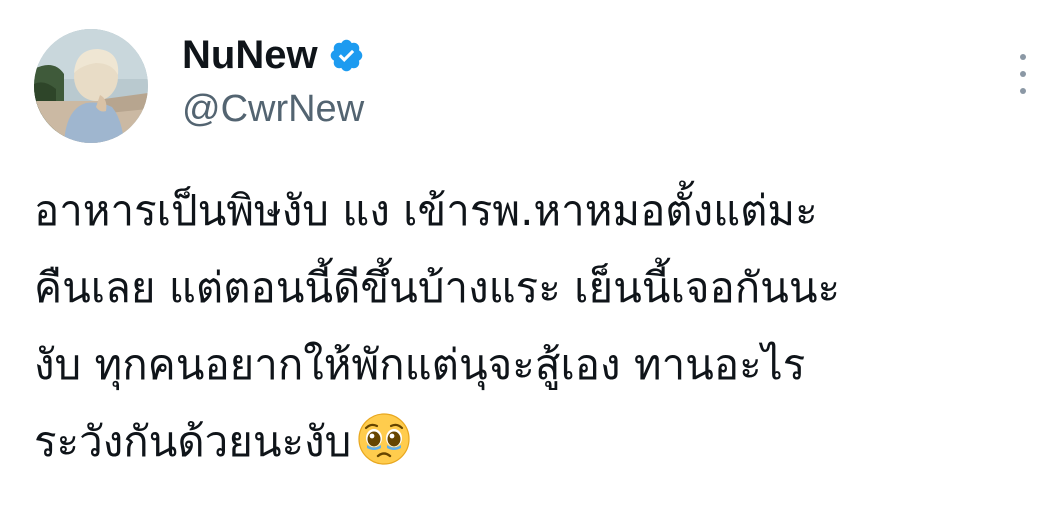 This screenshot has height=511, width=1057. I want to click on avatar, so click(91, 86).